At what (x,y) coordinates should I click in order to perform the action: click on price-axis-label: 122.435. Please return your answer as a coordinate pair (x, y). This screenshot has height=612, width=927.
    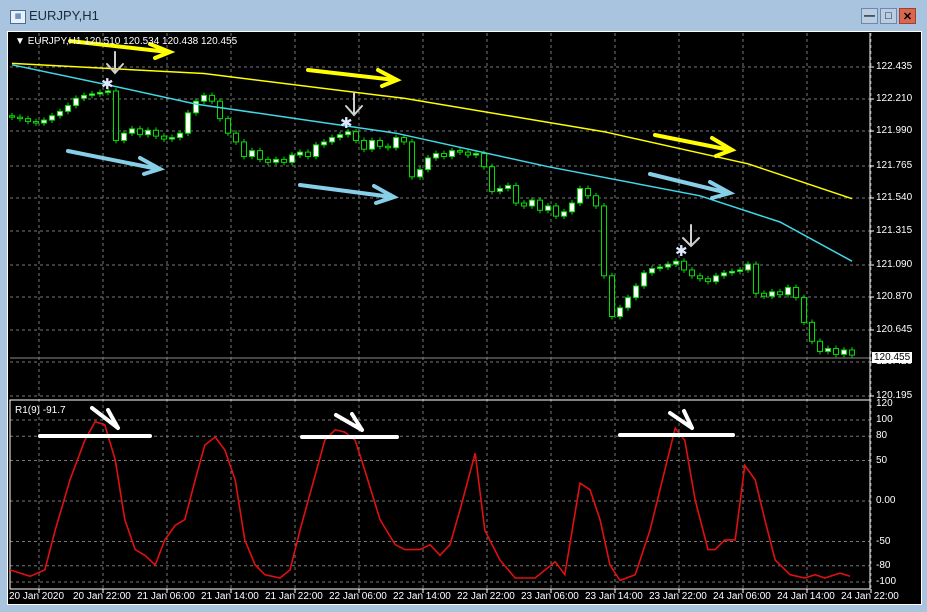
    Looking at the image, I should click on (894, 66).